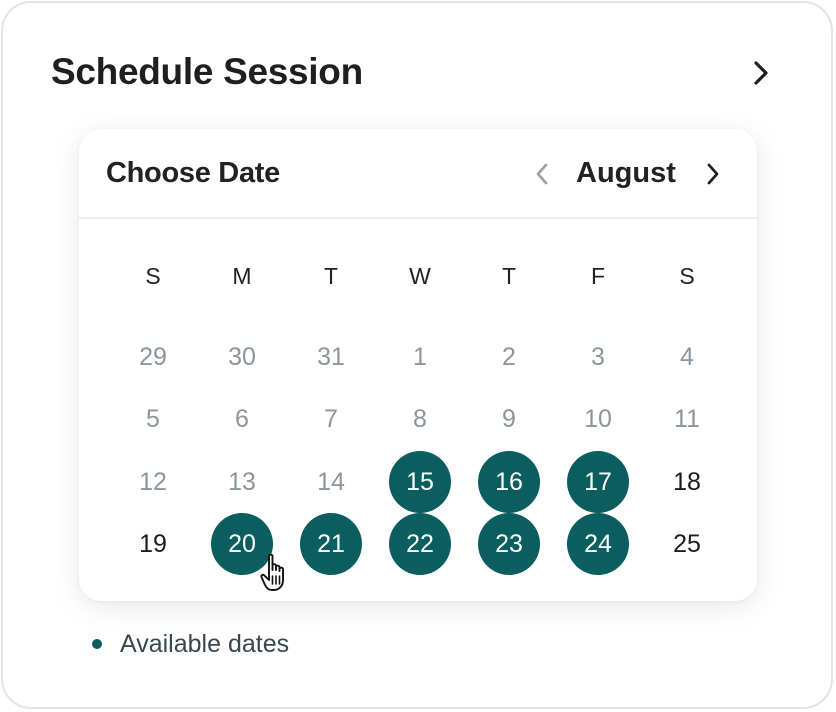 The height and width of the screenshot is (712, 836). Describe the element at coordinates (272, 572) in the screenshot. I see `hand-pointer-icon` at that location.